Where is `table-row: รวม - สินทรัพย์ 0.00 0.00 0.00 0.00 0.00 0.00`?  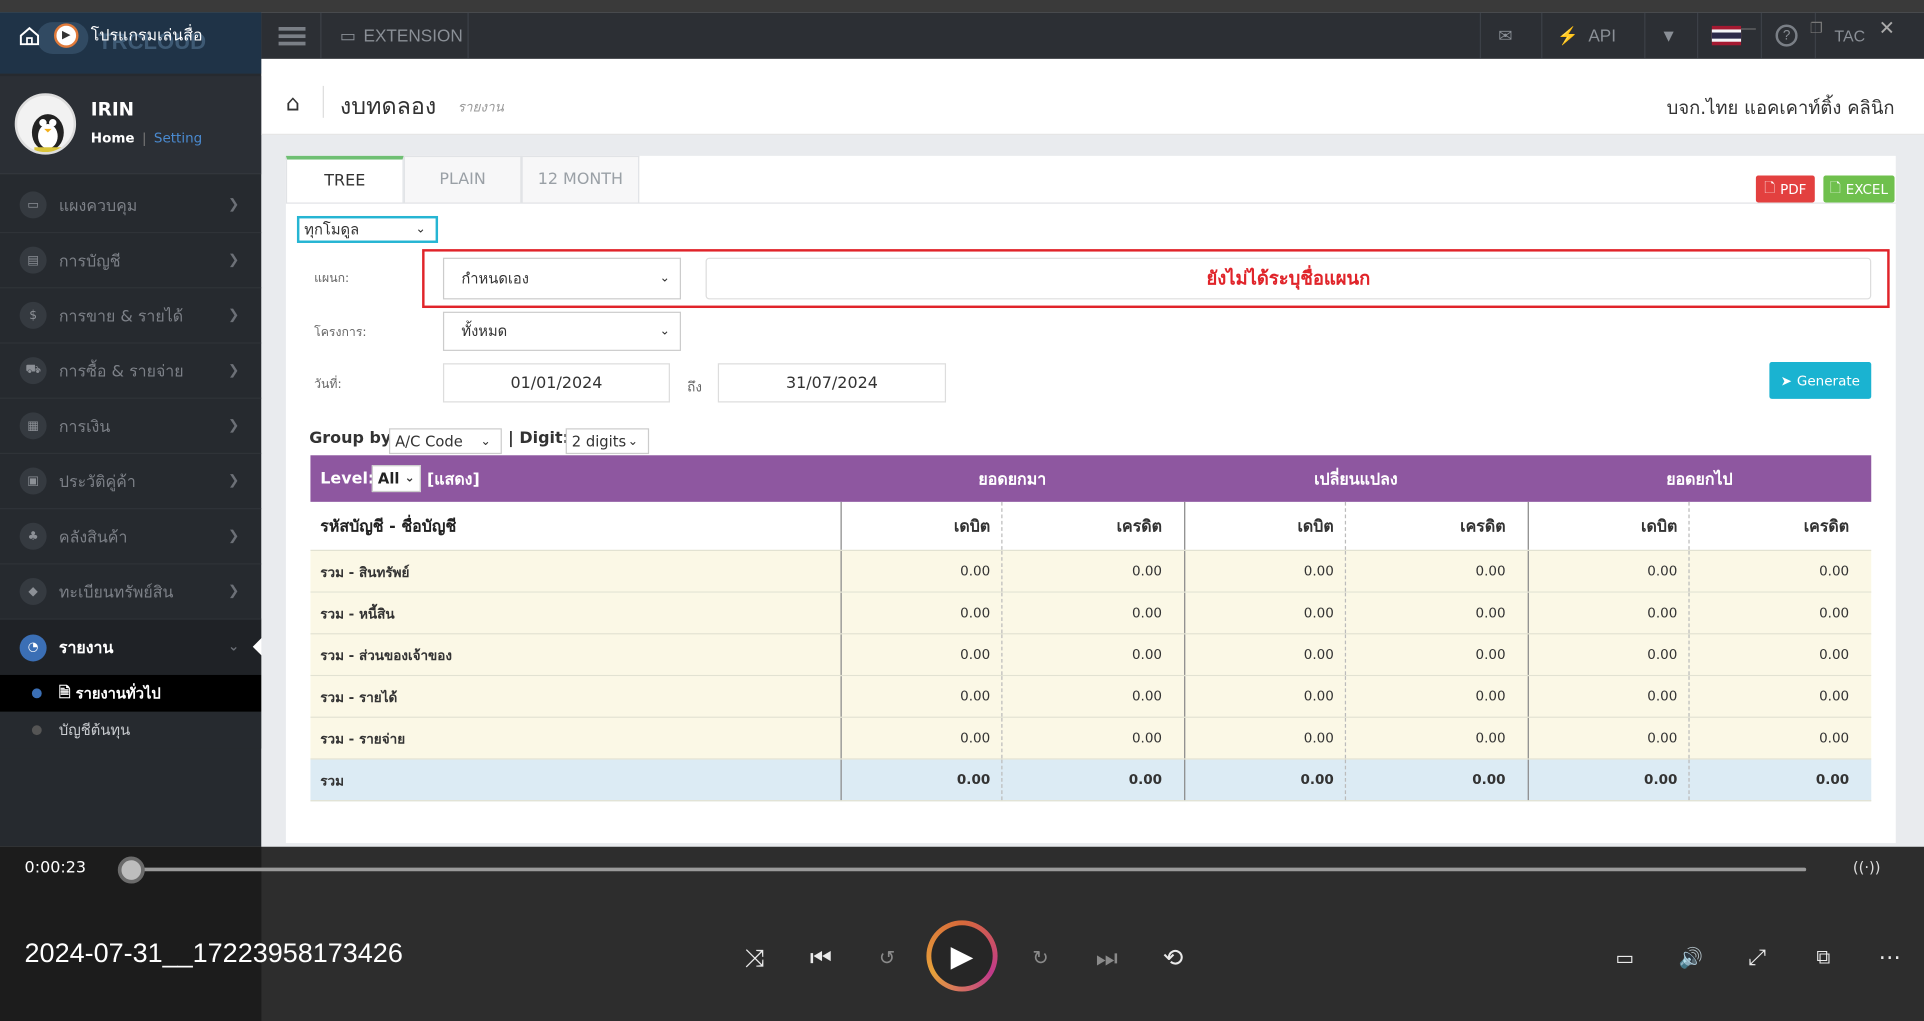 table-row: รวม - สินทรัพย์ 0.00 0.00 0.00 0.00 0.00 0.00 is located at coordinates (1091, 571).